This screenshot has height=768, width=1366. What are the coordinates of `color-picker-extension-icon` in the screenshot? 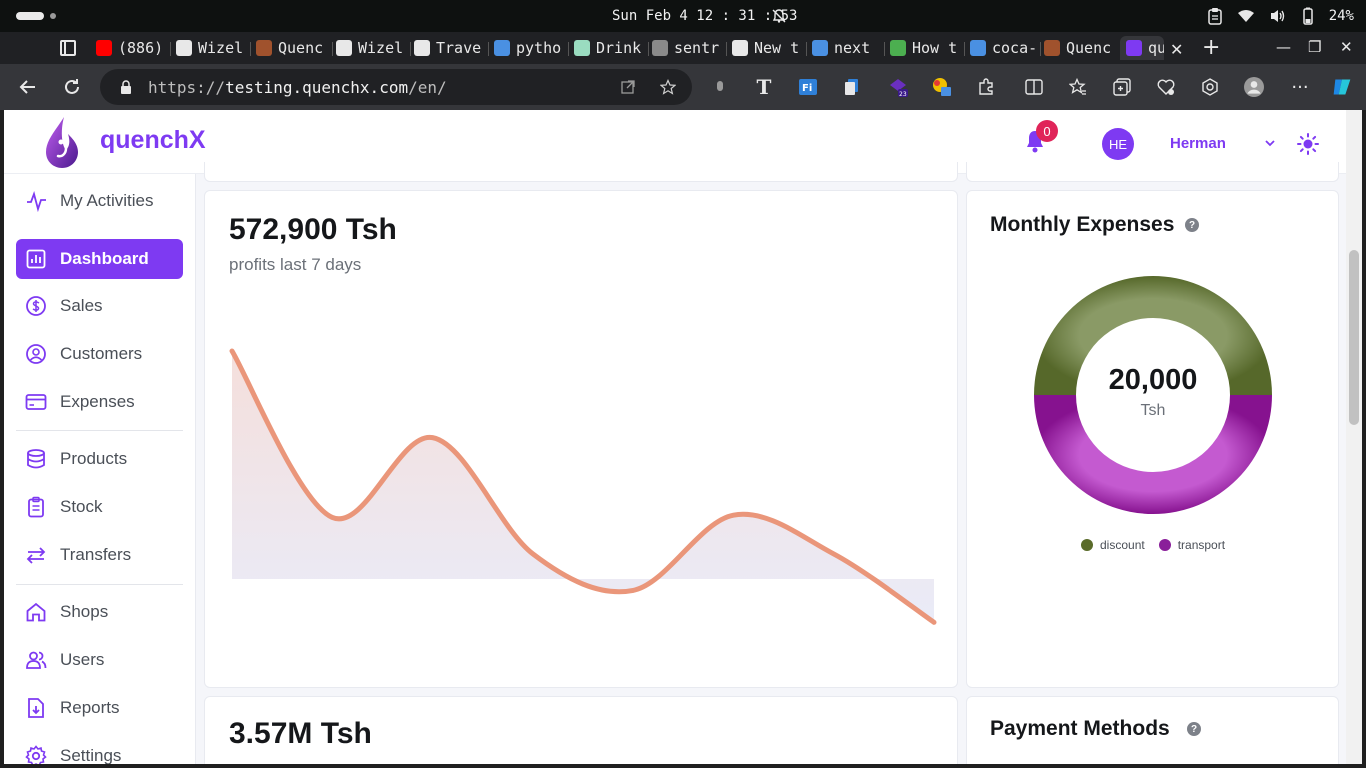 It's located at (942, 87).